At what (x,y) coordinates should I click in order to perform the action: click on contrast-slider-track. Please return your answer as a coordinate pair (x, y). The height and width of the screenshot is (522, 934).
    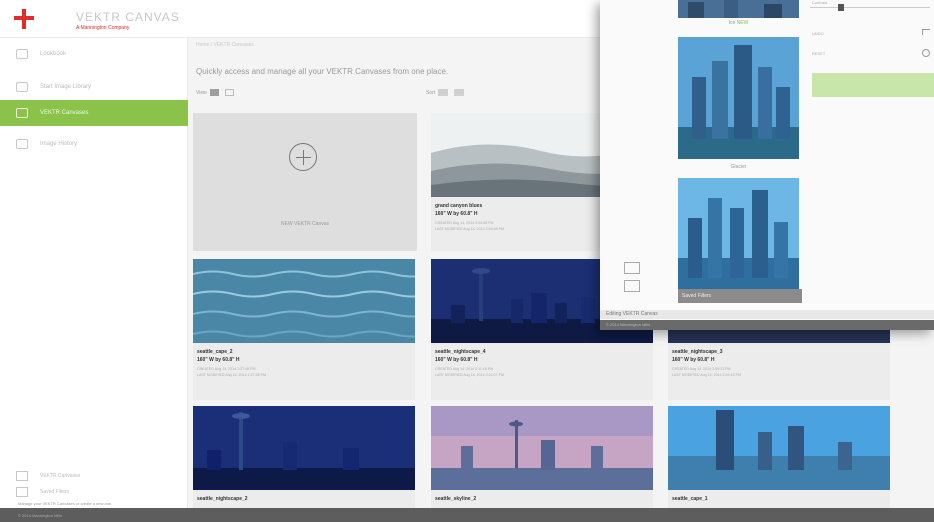
    Looking at the image, I should click on (870, 7).